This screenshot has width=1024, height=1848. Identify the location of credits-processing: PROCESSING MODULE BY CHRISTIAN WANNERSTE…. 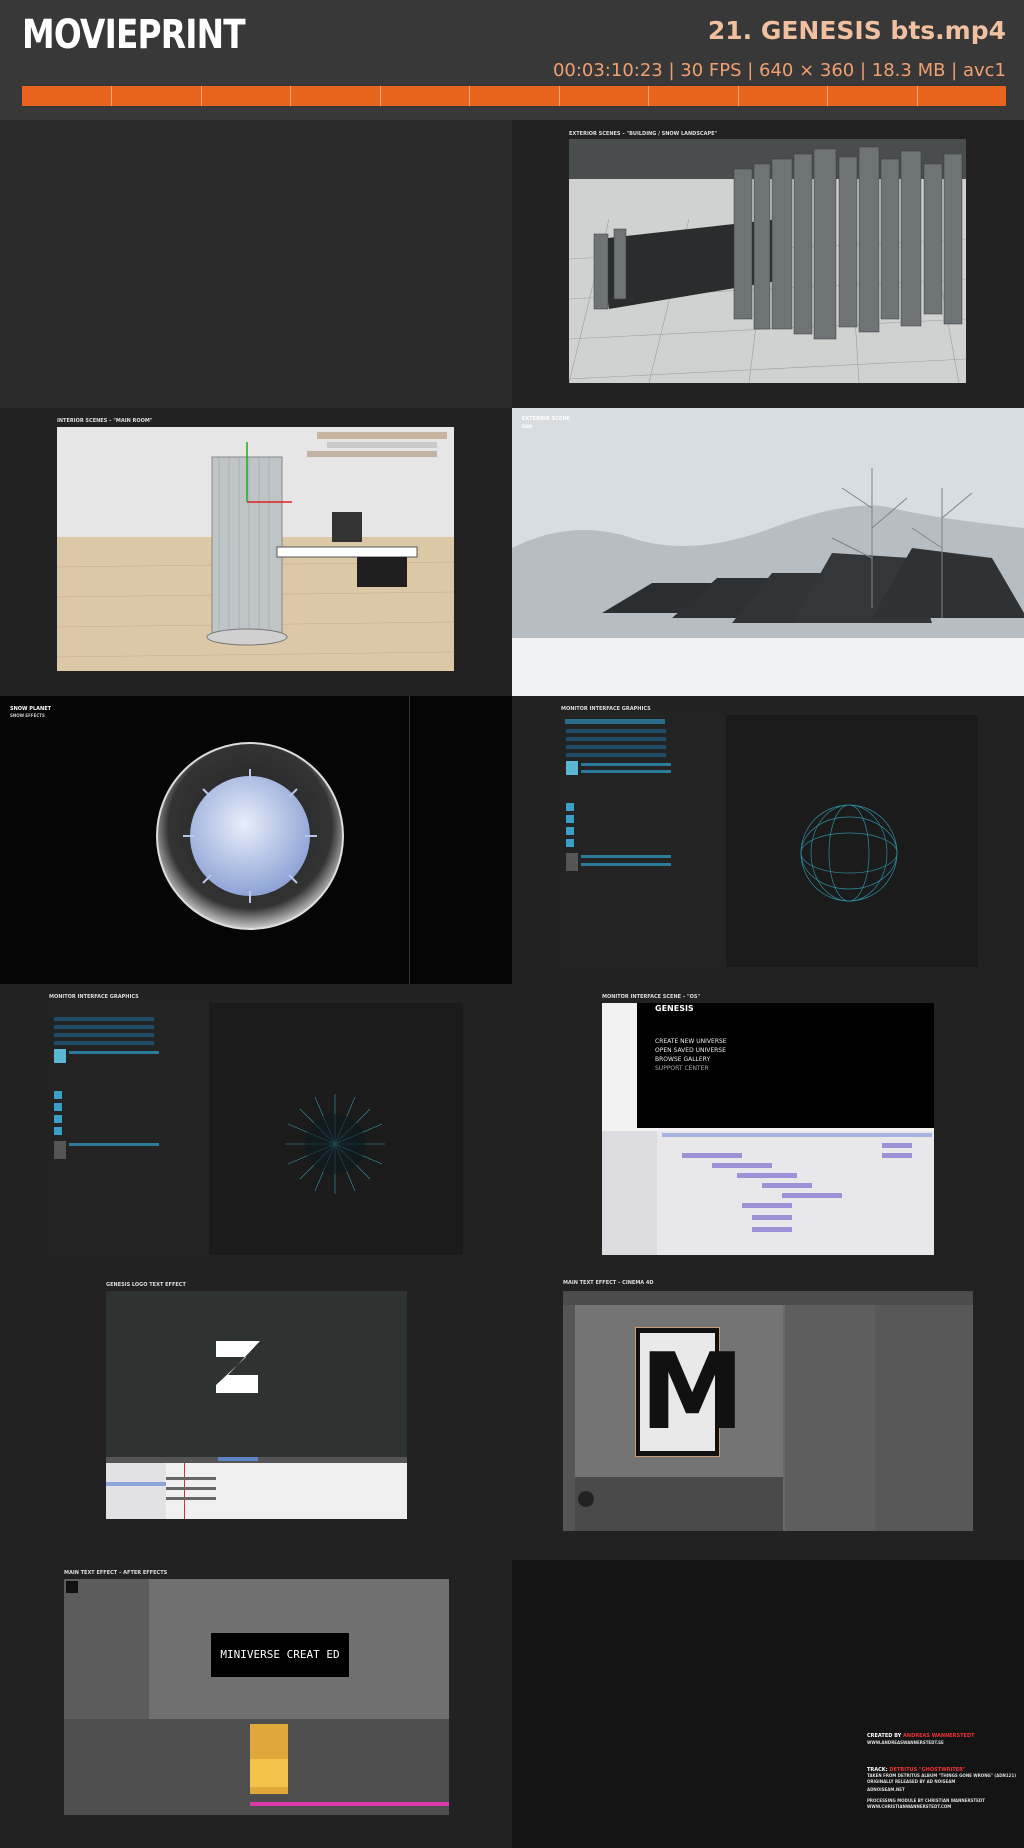
(926, 1800).